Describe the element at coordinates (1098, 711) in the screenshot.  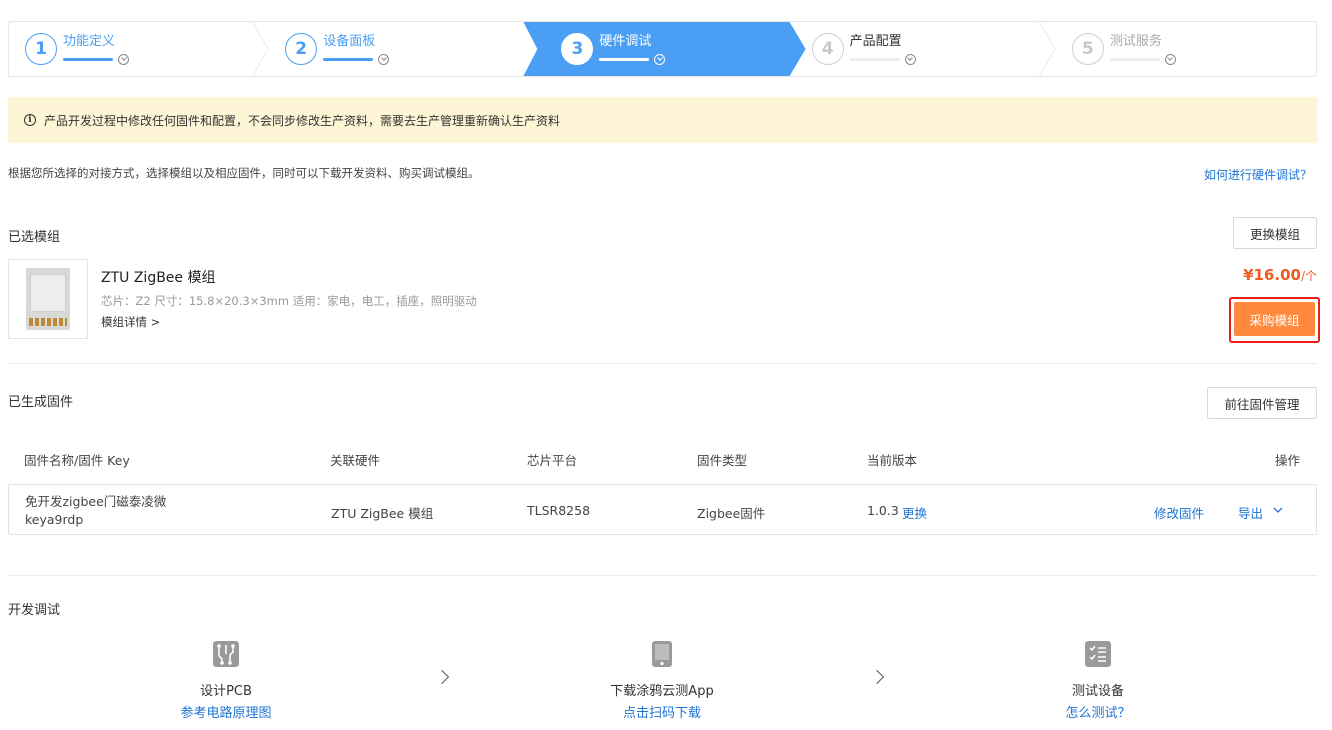
I see `how-to-test-link: 怎么测试？` at that location.